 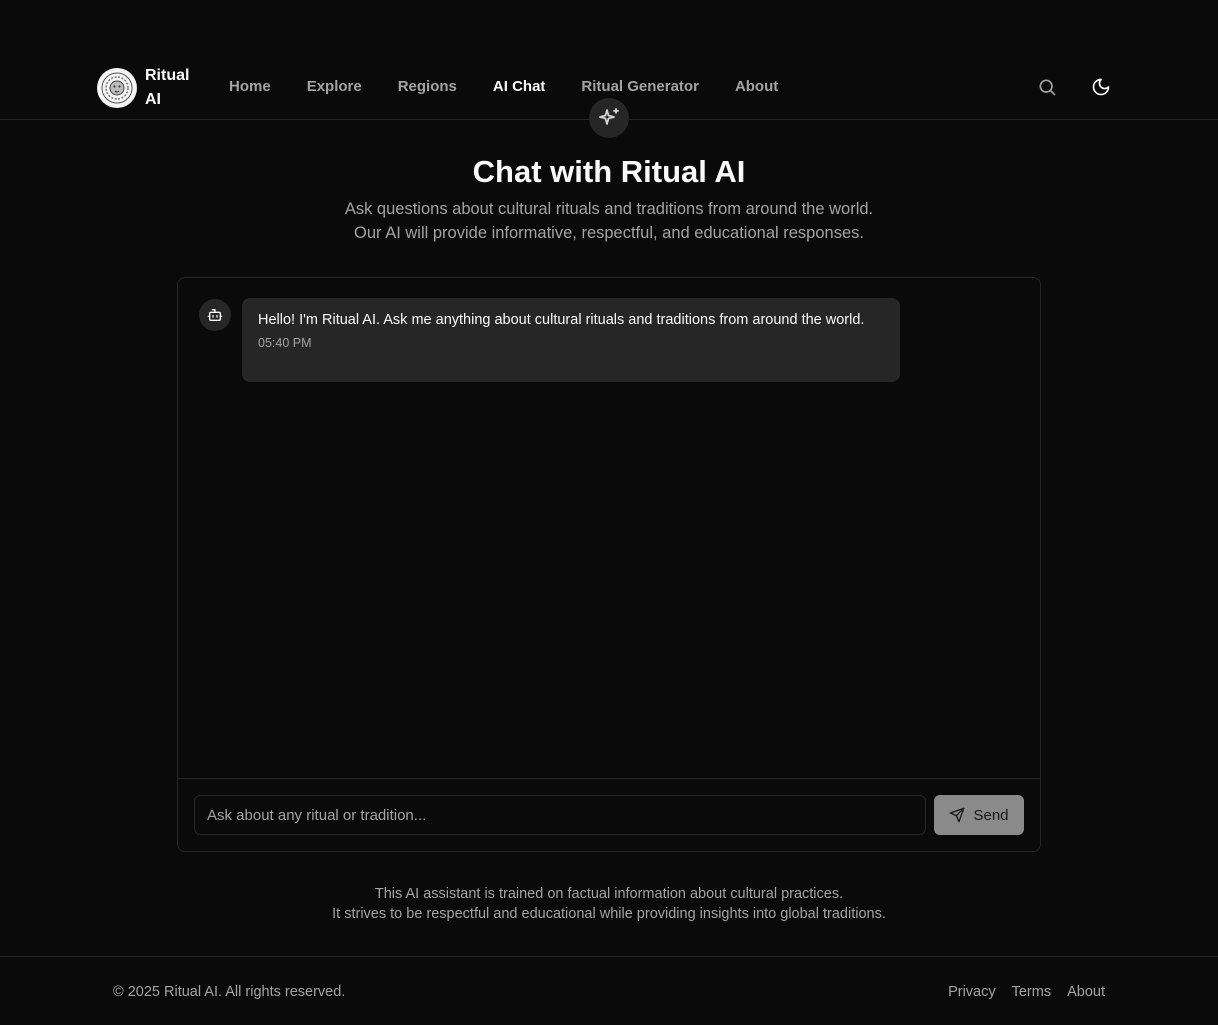 I want to click on nav-item-home: Home, so click(x=250, y=87).